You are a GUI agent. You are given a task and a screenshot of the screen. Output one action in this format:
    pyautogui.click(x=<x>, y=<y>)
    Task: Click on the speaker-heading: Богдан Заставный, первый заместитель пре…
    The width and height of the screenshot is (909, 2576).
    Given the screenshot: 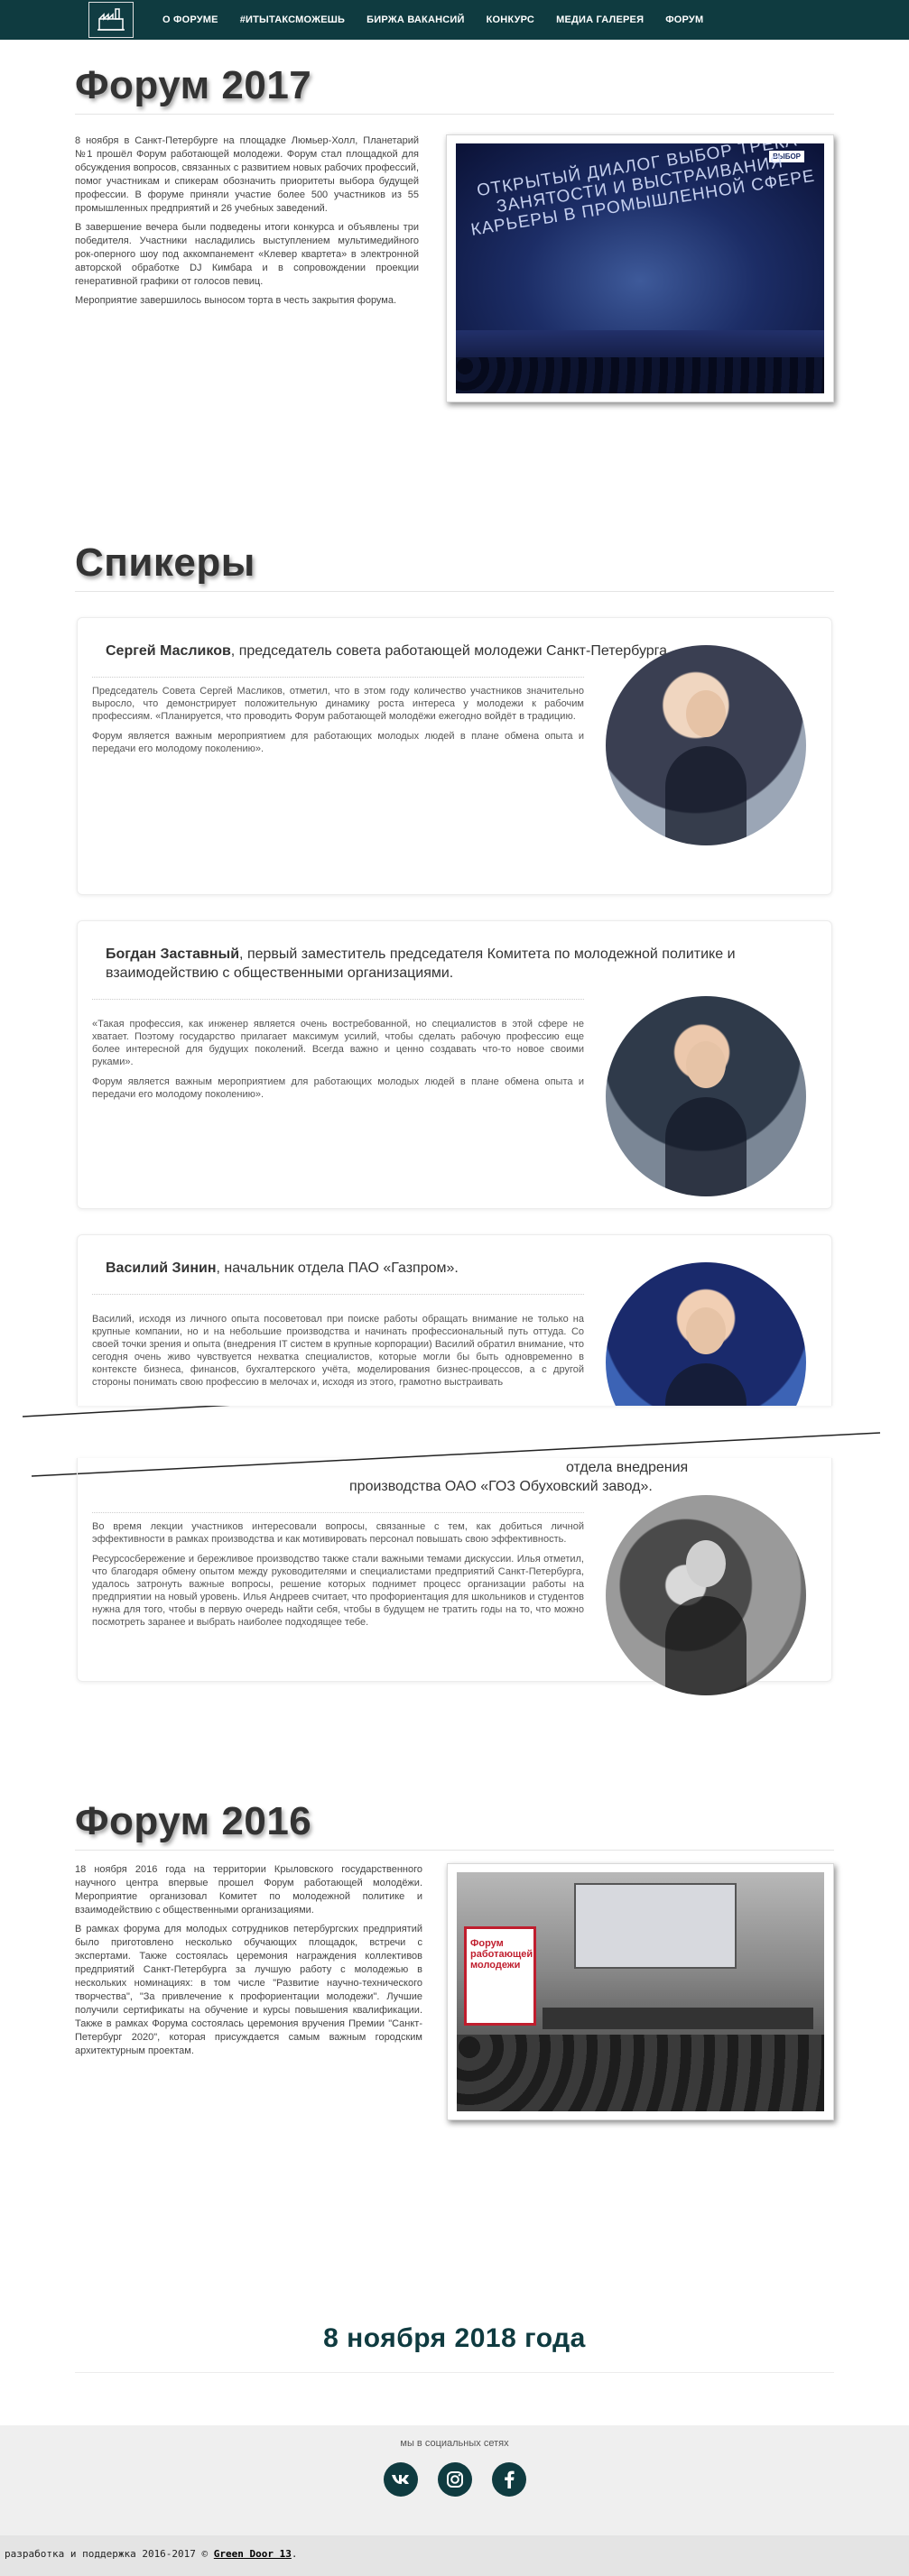 What is the action you would take?
    pyautogui.click(x=449, y=972)
    